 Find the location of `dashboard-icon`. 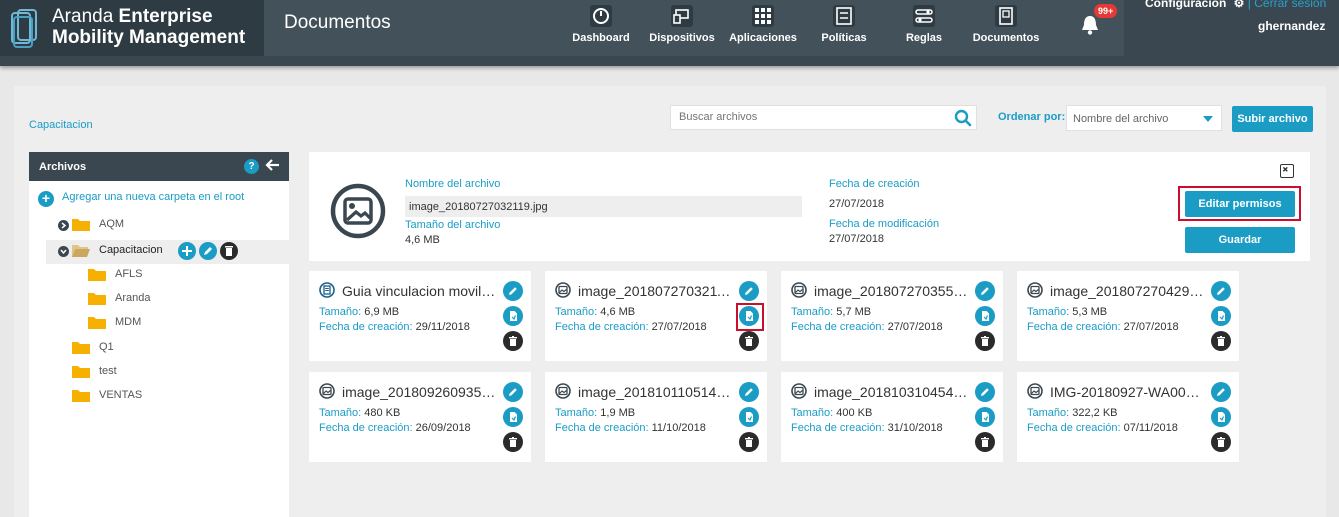

dashboard-icon is located at coordinates (601, 16).